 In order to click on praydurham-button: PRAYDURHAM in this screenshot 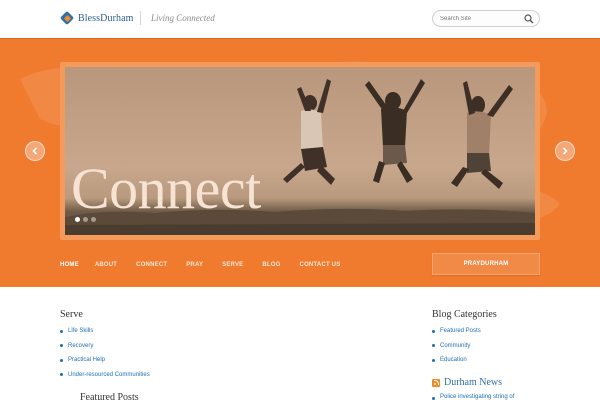, I will do `click(486, 264)`.